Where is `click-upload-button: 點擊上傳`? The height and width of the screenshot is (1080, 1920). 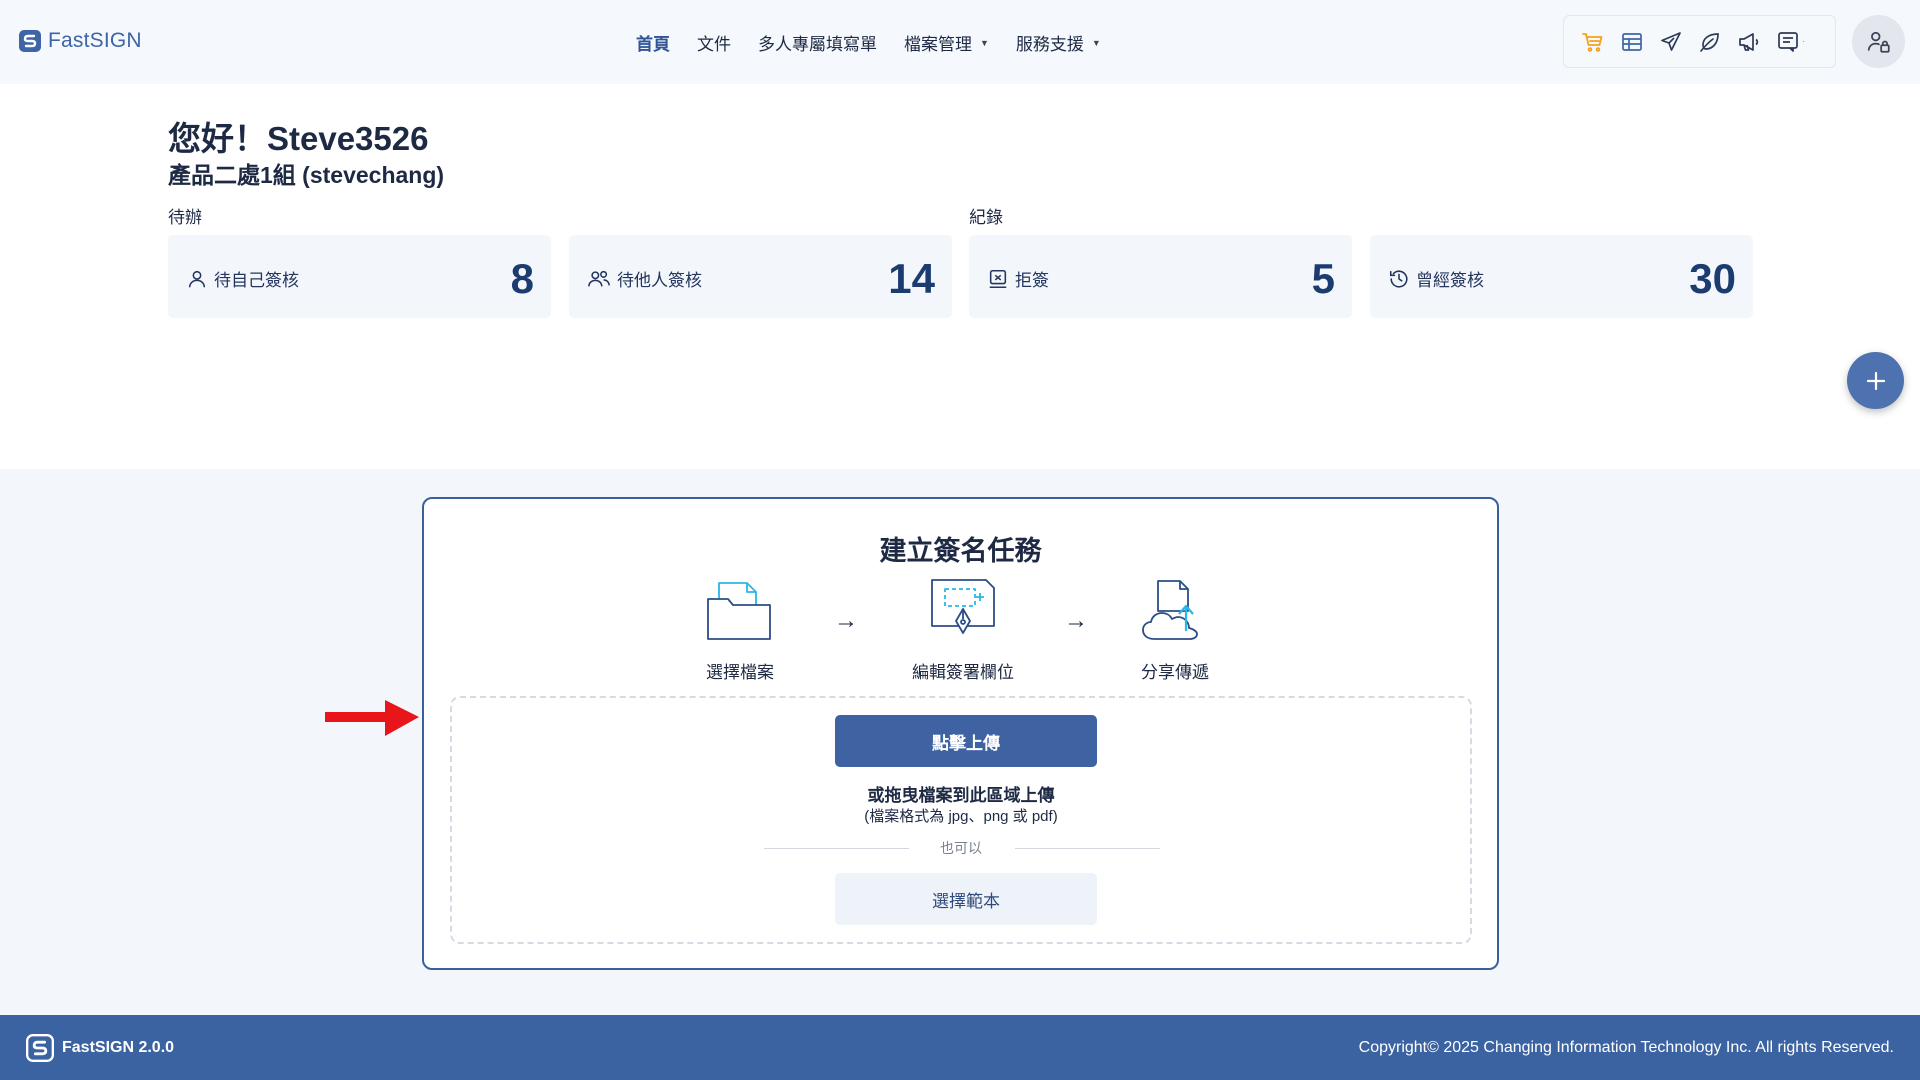 click-upload-button: 點擊上傳 is located at coordinates (966, 741).